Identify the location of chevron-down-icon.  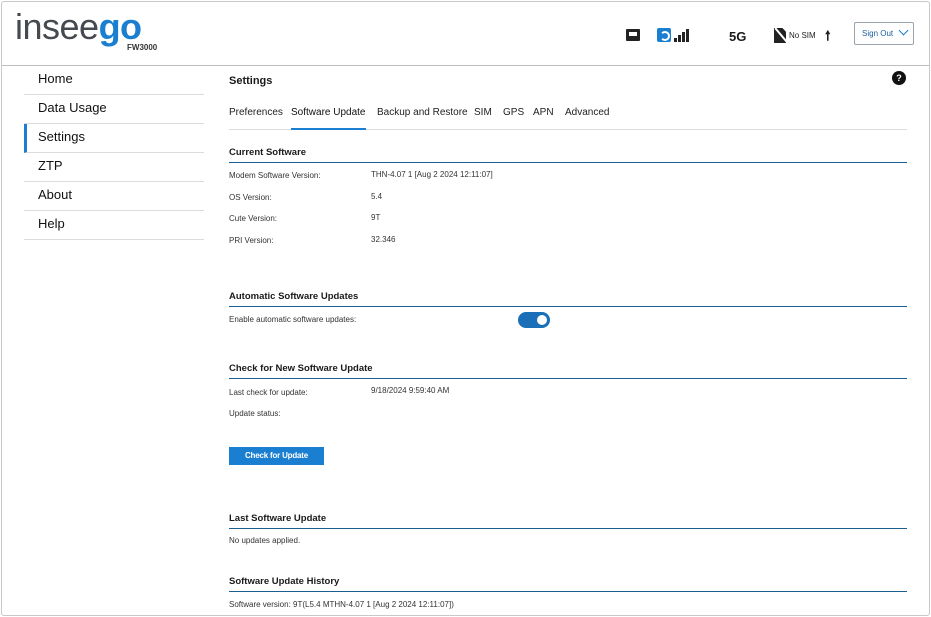
(903, 30).